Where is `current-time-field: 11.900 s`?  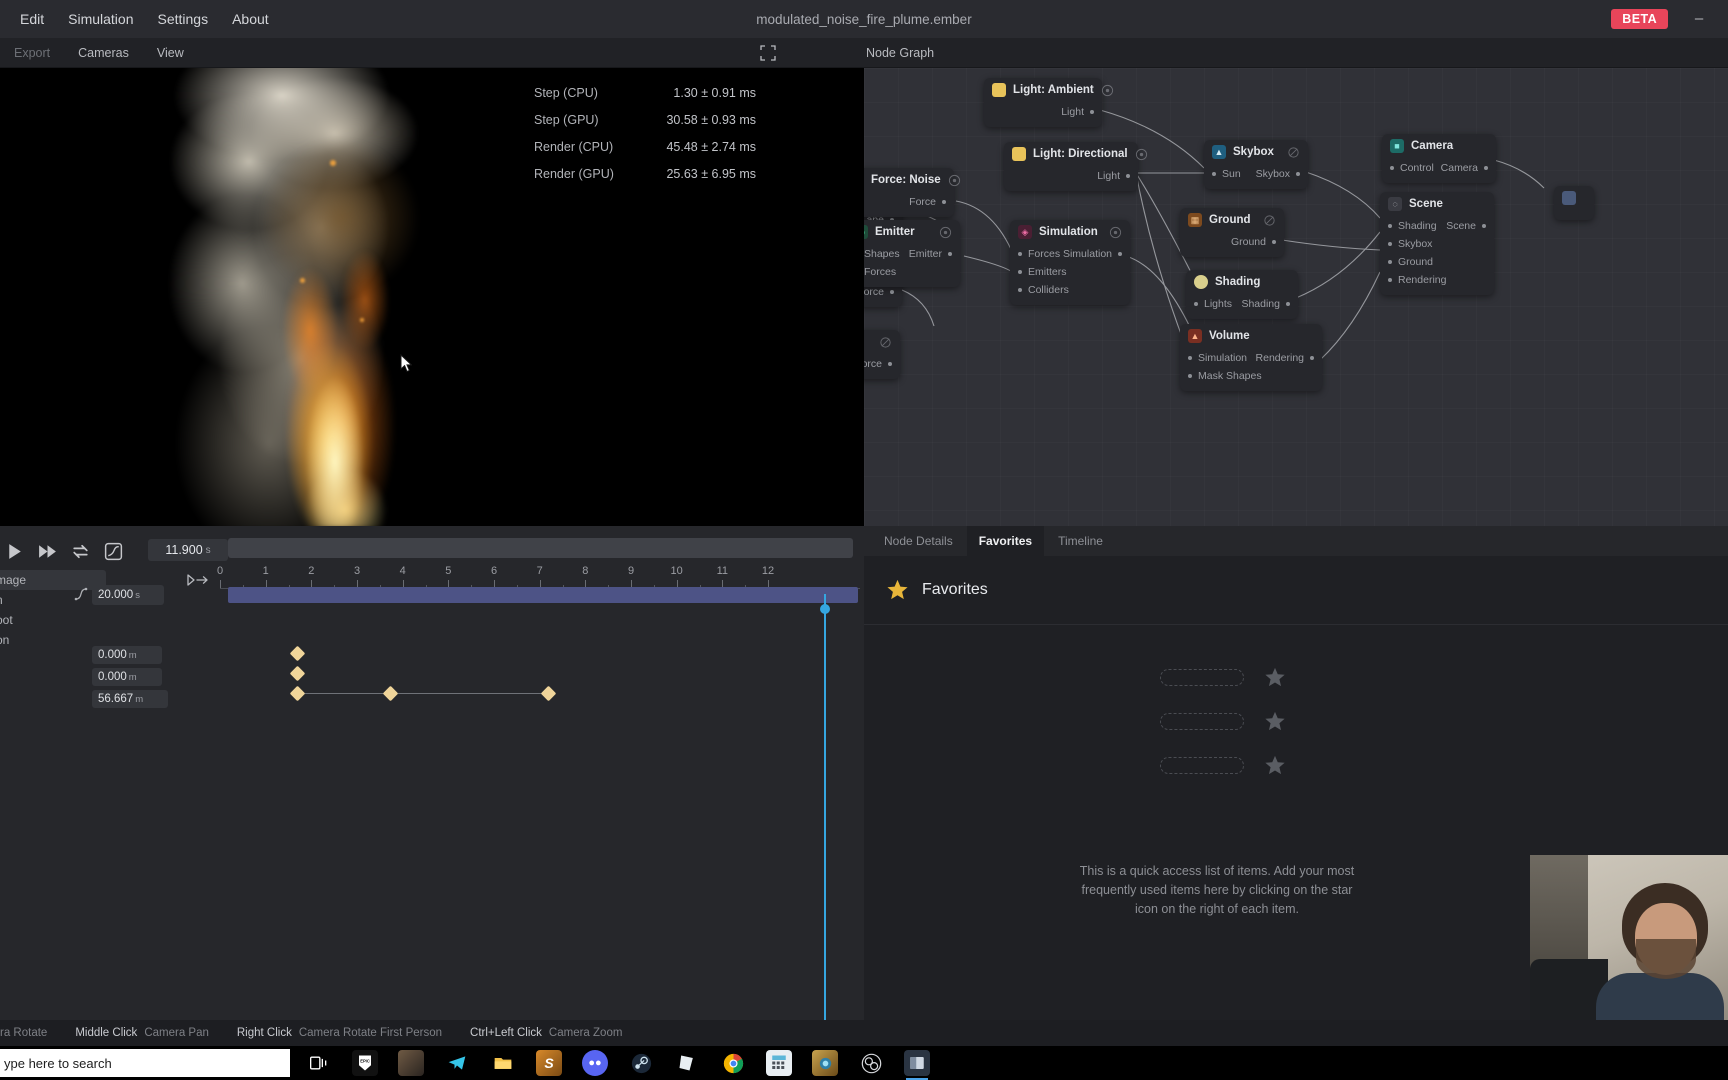 current-time-field: 11.900 s is located at coordinates (188, 550).